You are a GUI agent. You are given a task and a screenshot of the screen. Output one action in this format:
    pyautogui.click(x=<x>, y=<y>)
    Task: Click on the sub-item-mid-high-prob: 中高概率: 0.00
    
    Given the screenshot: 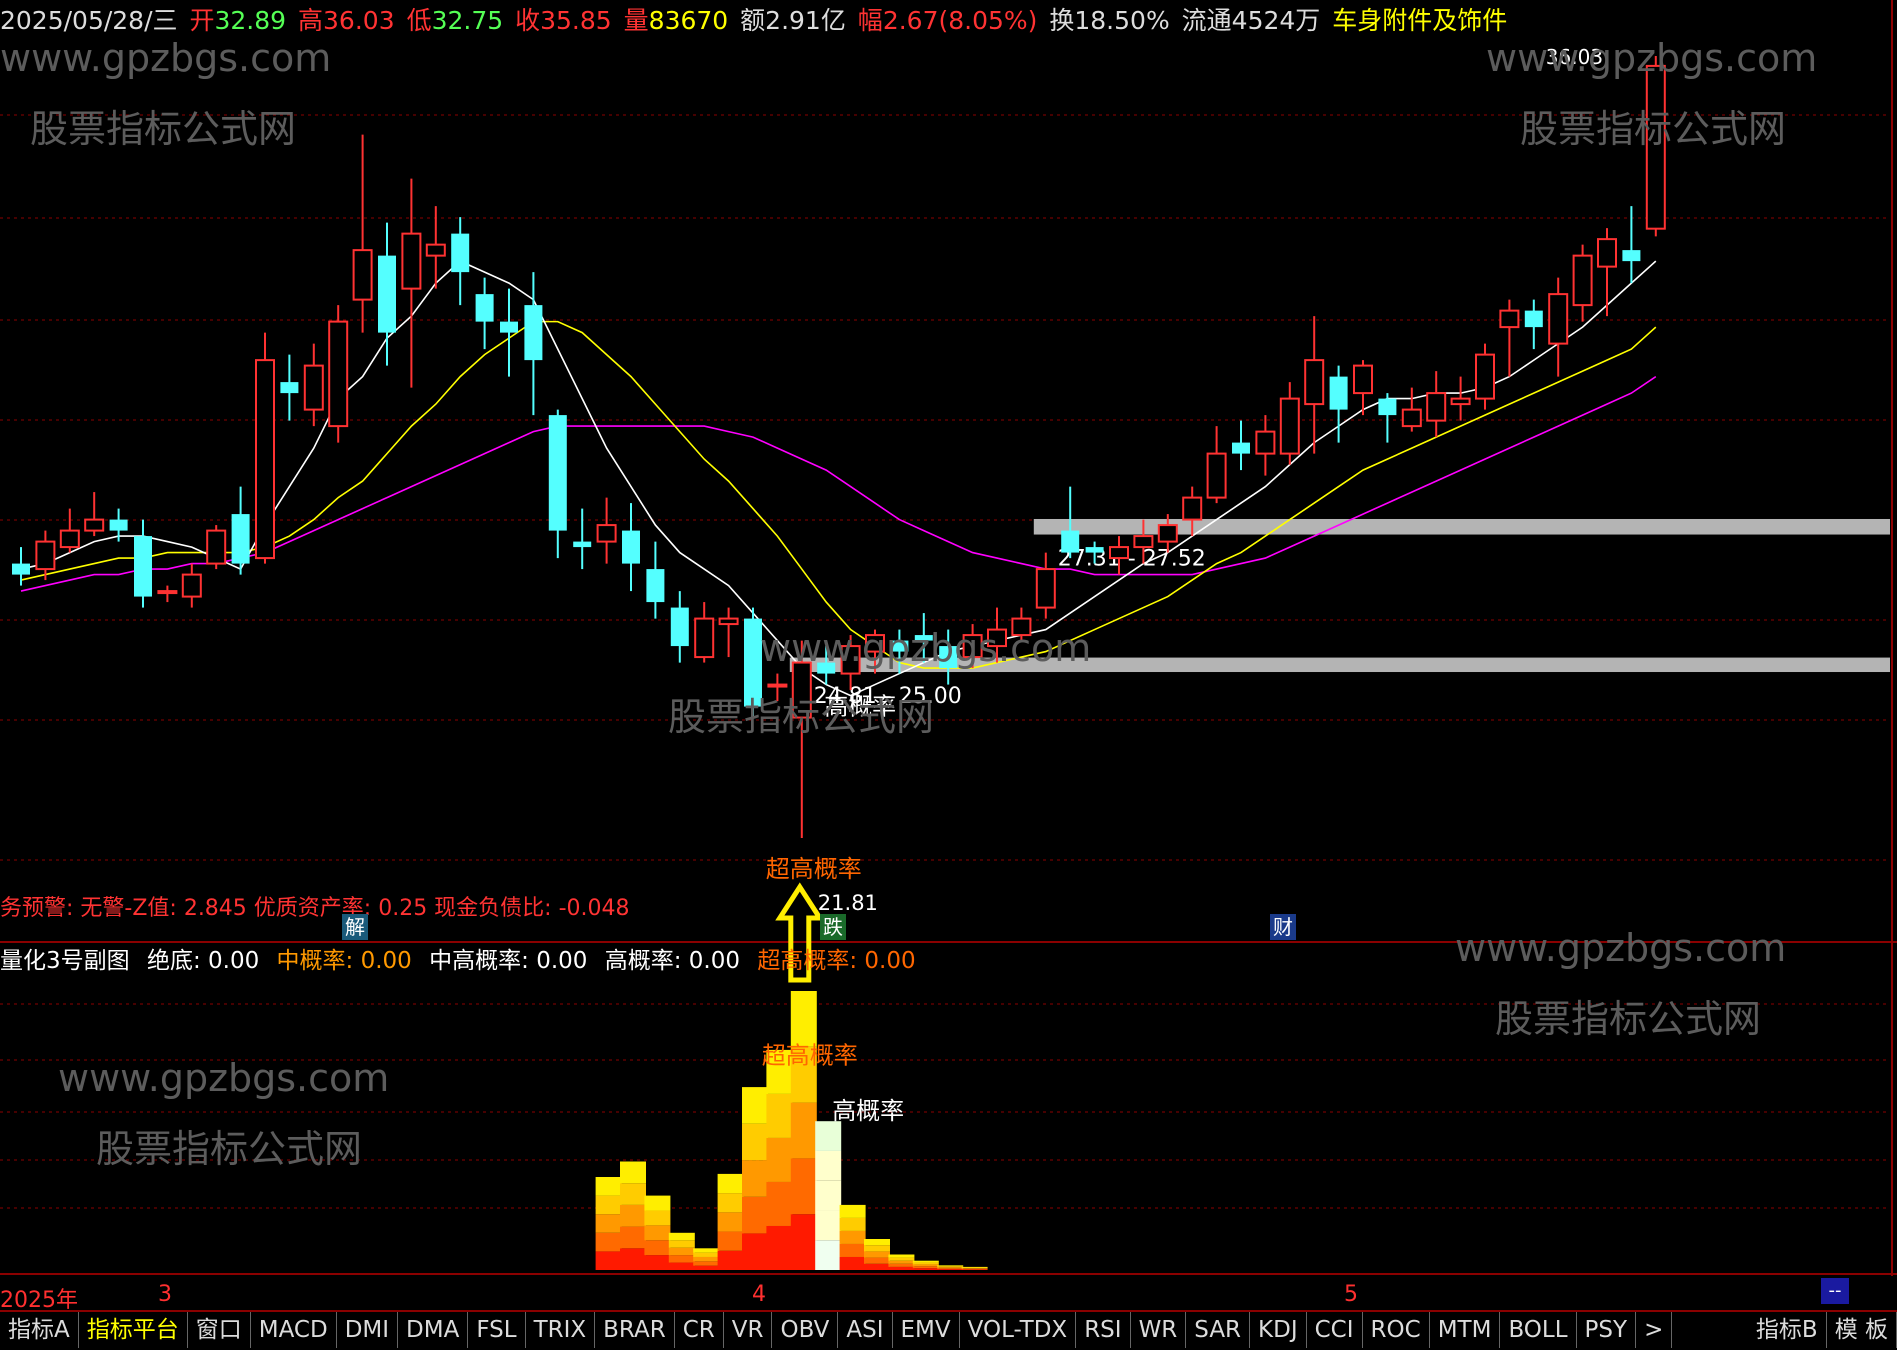 What is the action you would take?
    pyautogui.click(x=508, y=961)
    